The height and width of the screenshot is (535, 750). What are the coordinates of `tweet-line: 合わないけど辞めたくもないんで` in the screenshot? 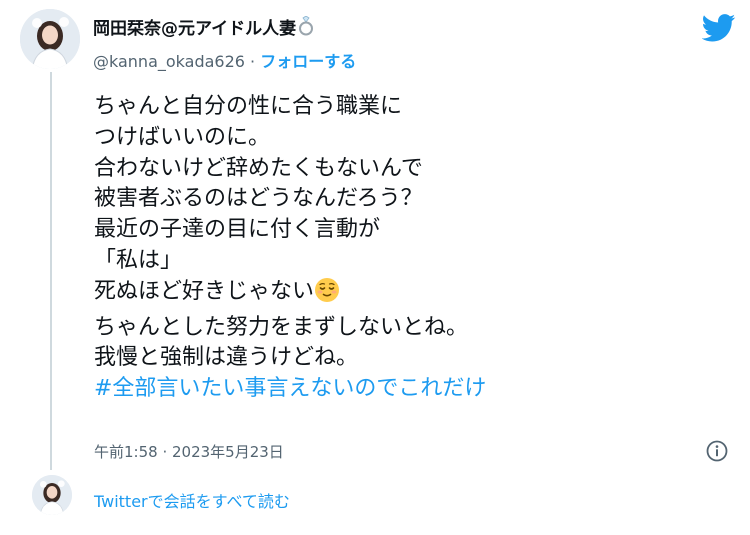 It's located at (258, 168).